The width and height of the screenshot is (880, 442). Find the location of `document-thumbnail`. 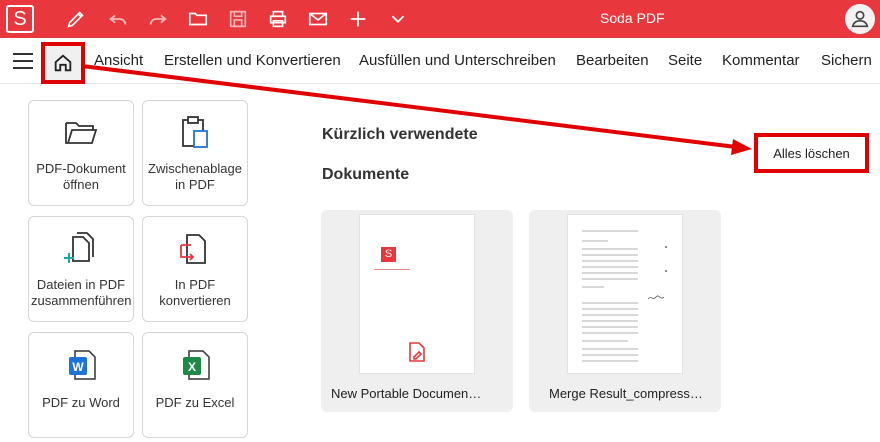

document-thumbnail is located at coordinates (625, 294).